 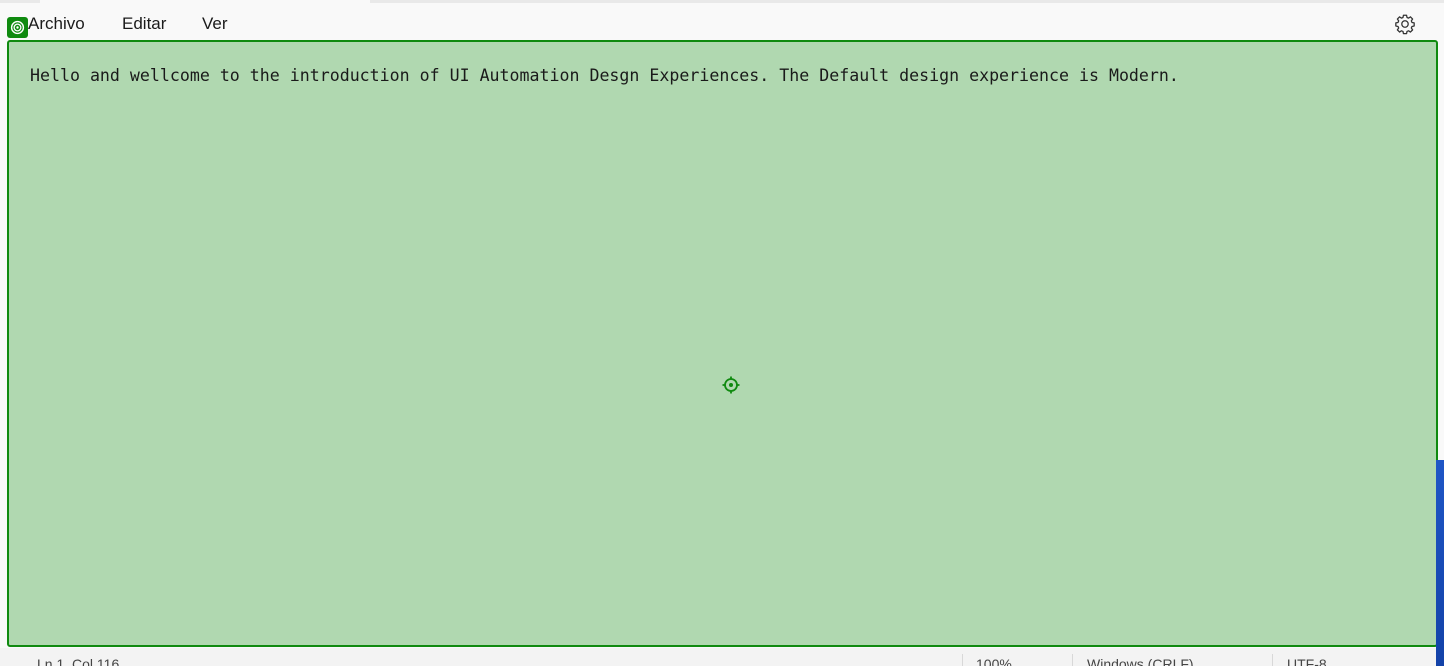 What do you see at coordinates (1140, 661) in the screenshot?
I see `line-ending: Windows (CRLF)` at bounding box center [1140, 661].